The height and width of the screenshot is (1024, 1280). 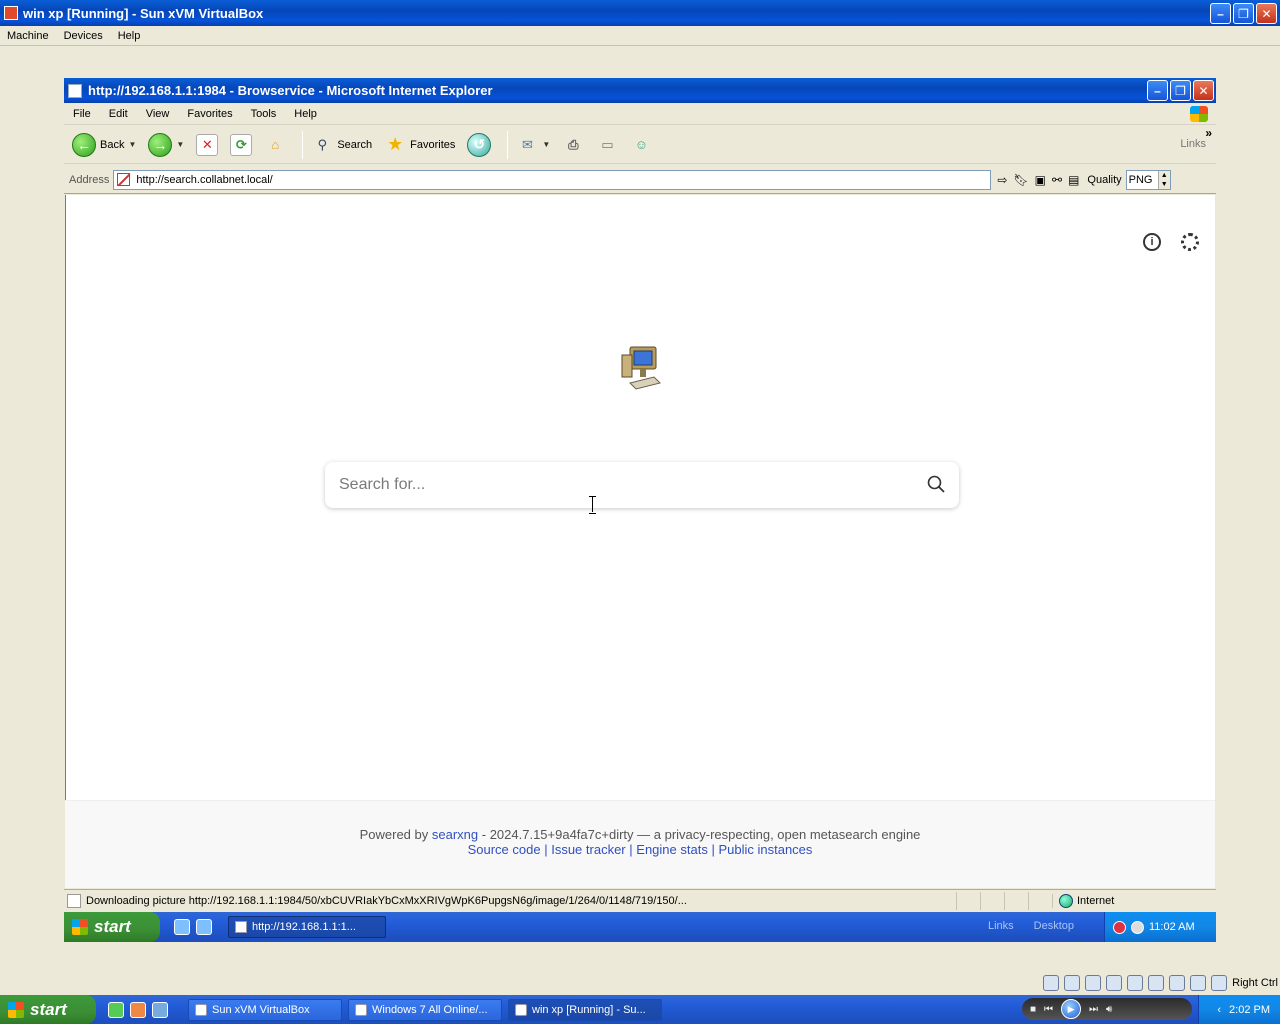 I want to click on download-page-icon, so click(x=74, y=900).